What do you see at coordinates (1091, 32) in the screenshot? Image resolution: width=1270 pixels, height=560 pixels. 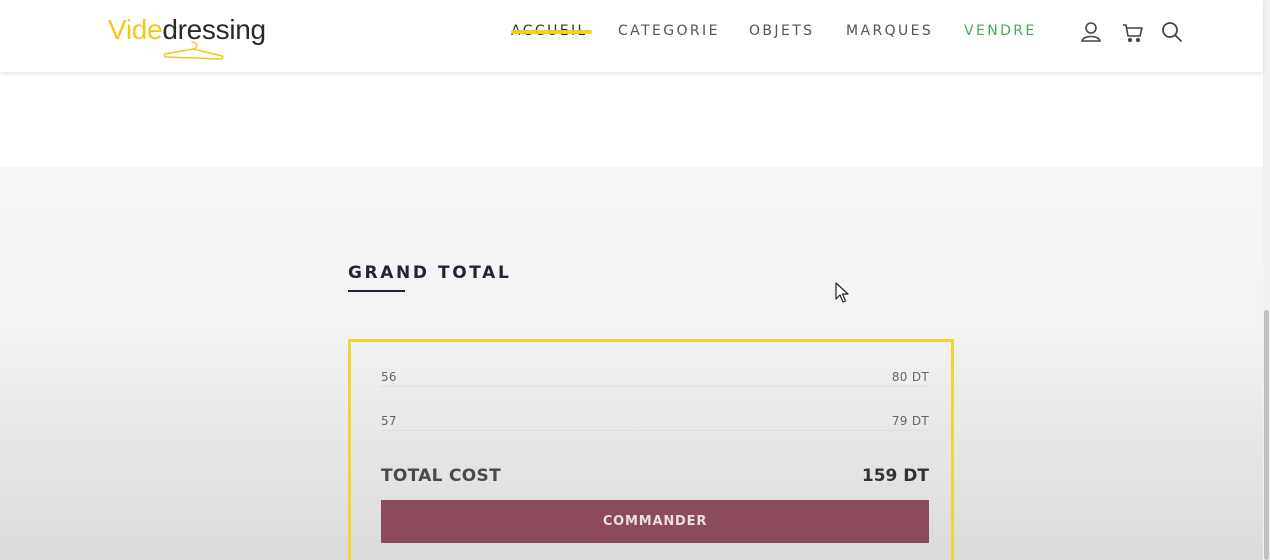 I see `user-icon` at bounding box center [1091, 32].